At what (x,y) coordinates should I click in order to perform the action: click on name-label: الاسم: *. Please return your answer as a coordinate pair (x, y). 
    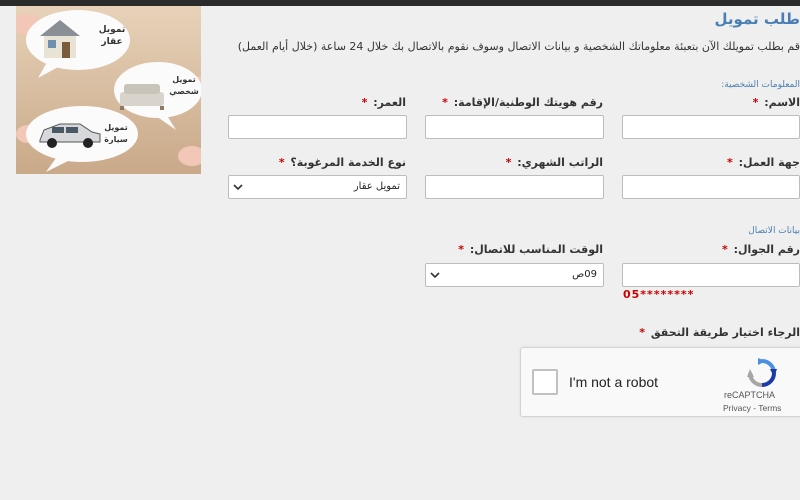
    Looking at the image, I should click on (776, 102).